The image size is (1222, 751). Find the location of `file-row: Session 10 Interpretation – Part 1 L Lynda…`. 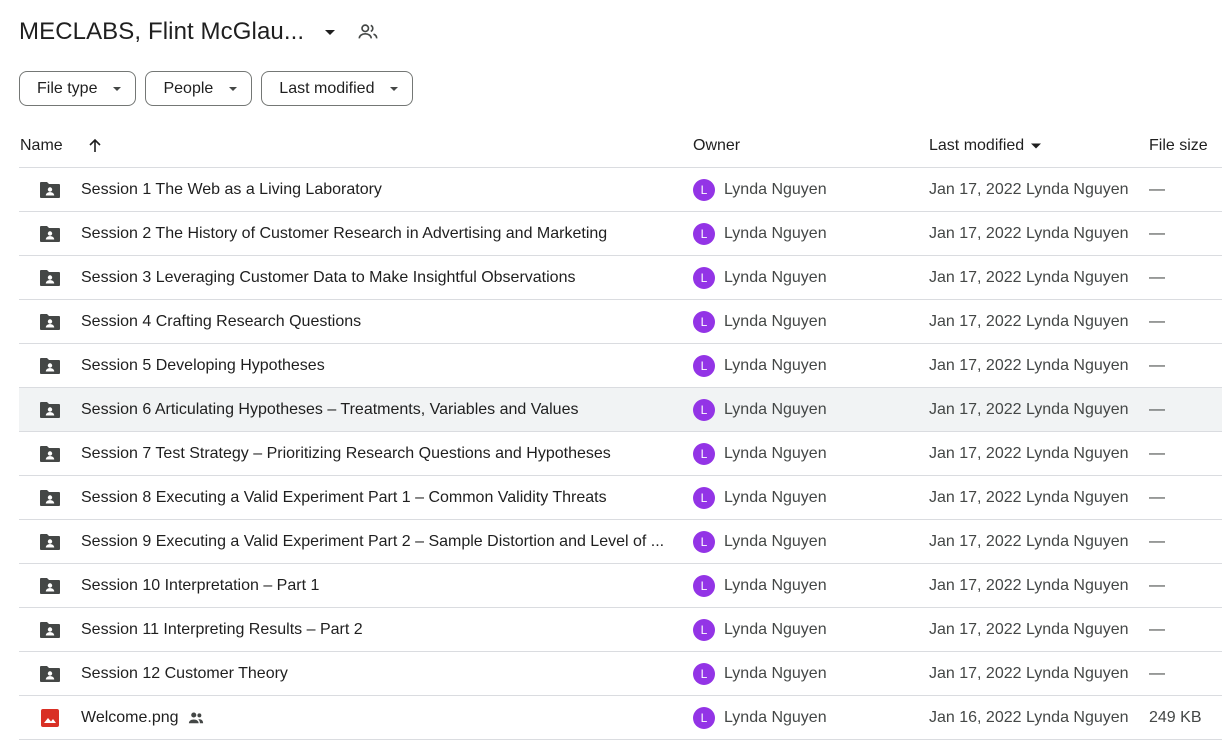

file-row: Session 10 Interpretation – Part 1 L Lynda… is located at coordinates (620, 586).